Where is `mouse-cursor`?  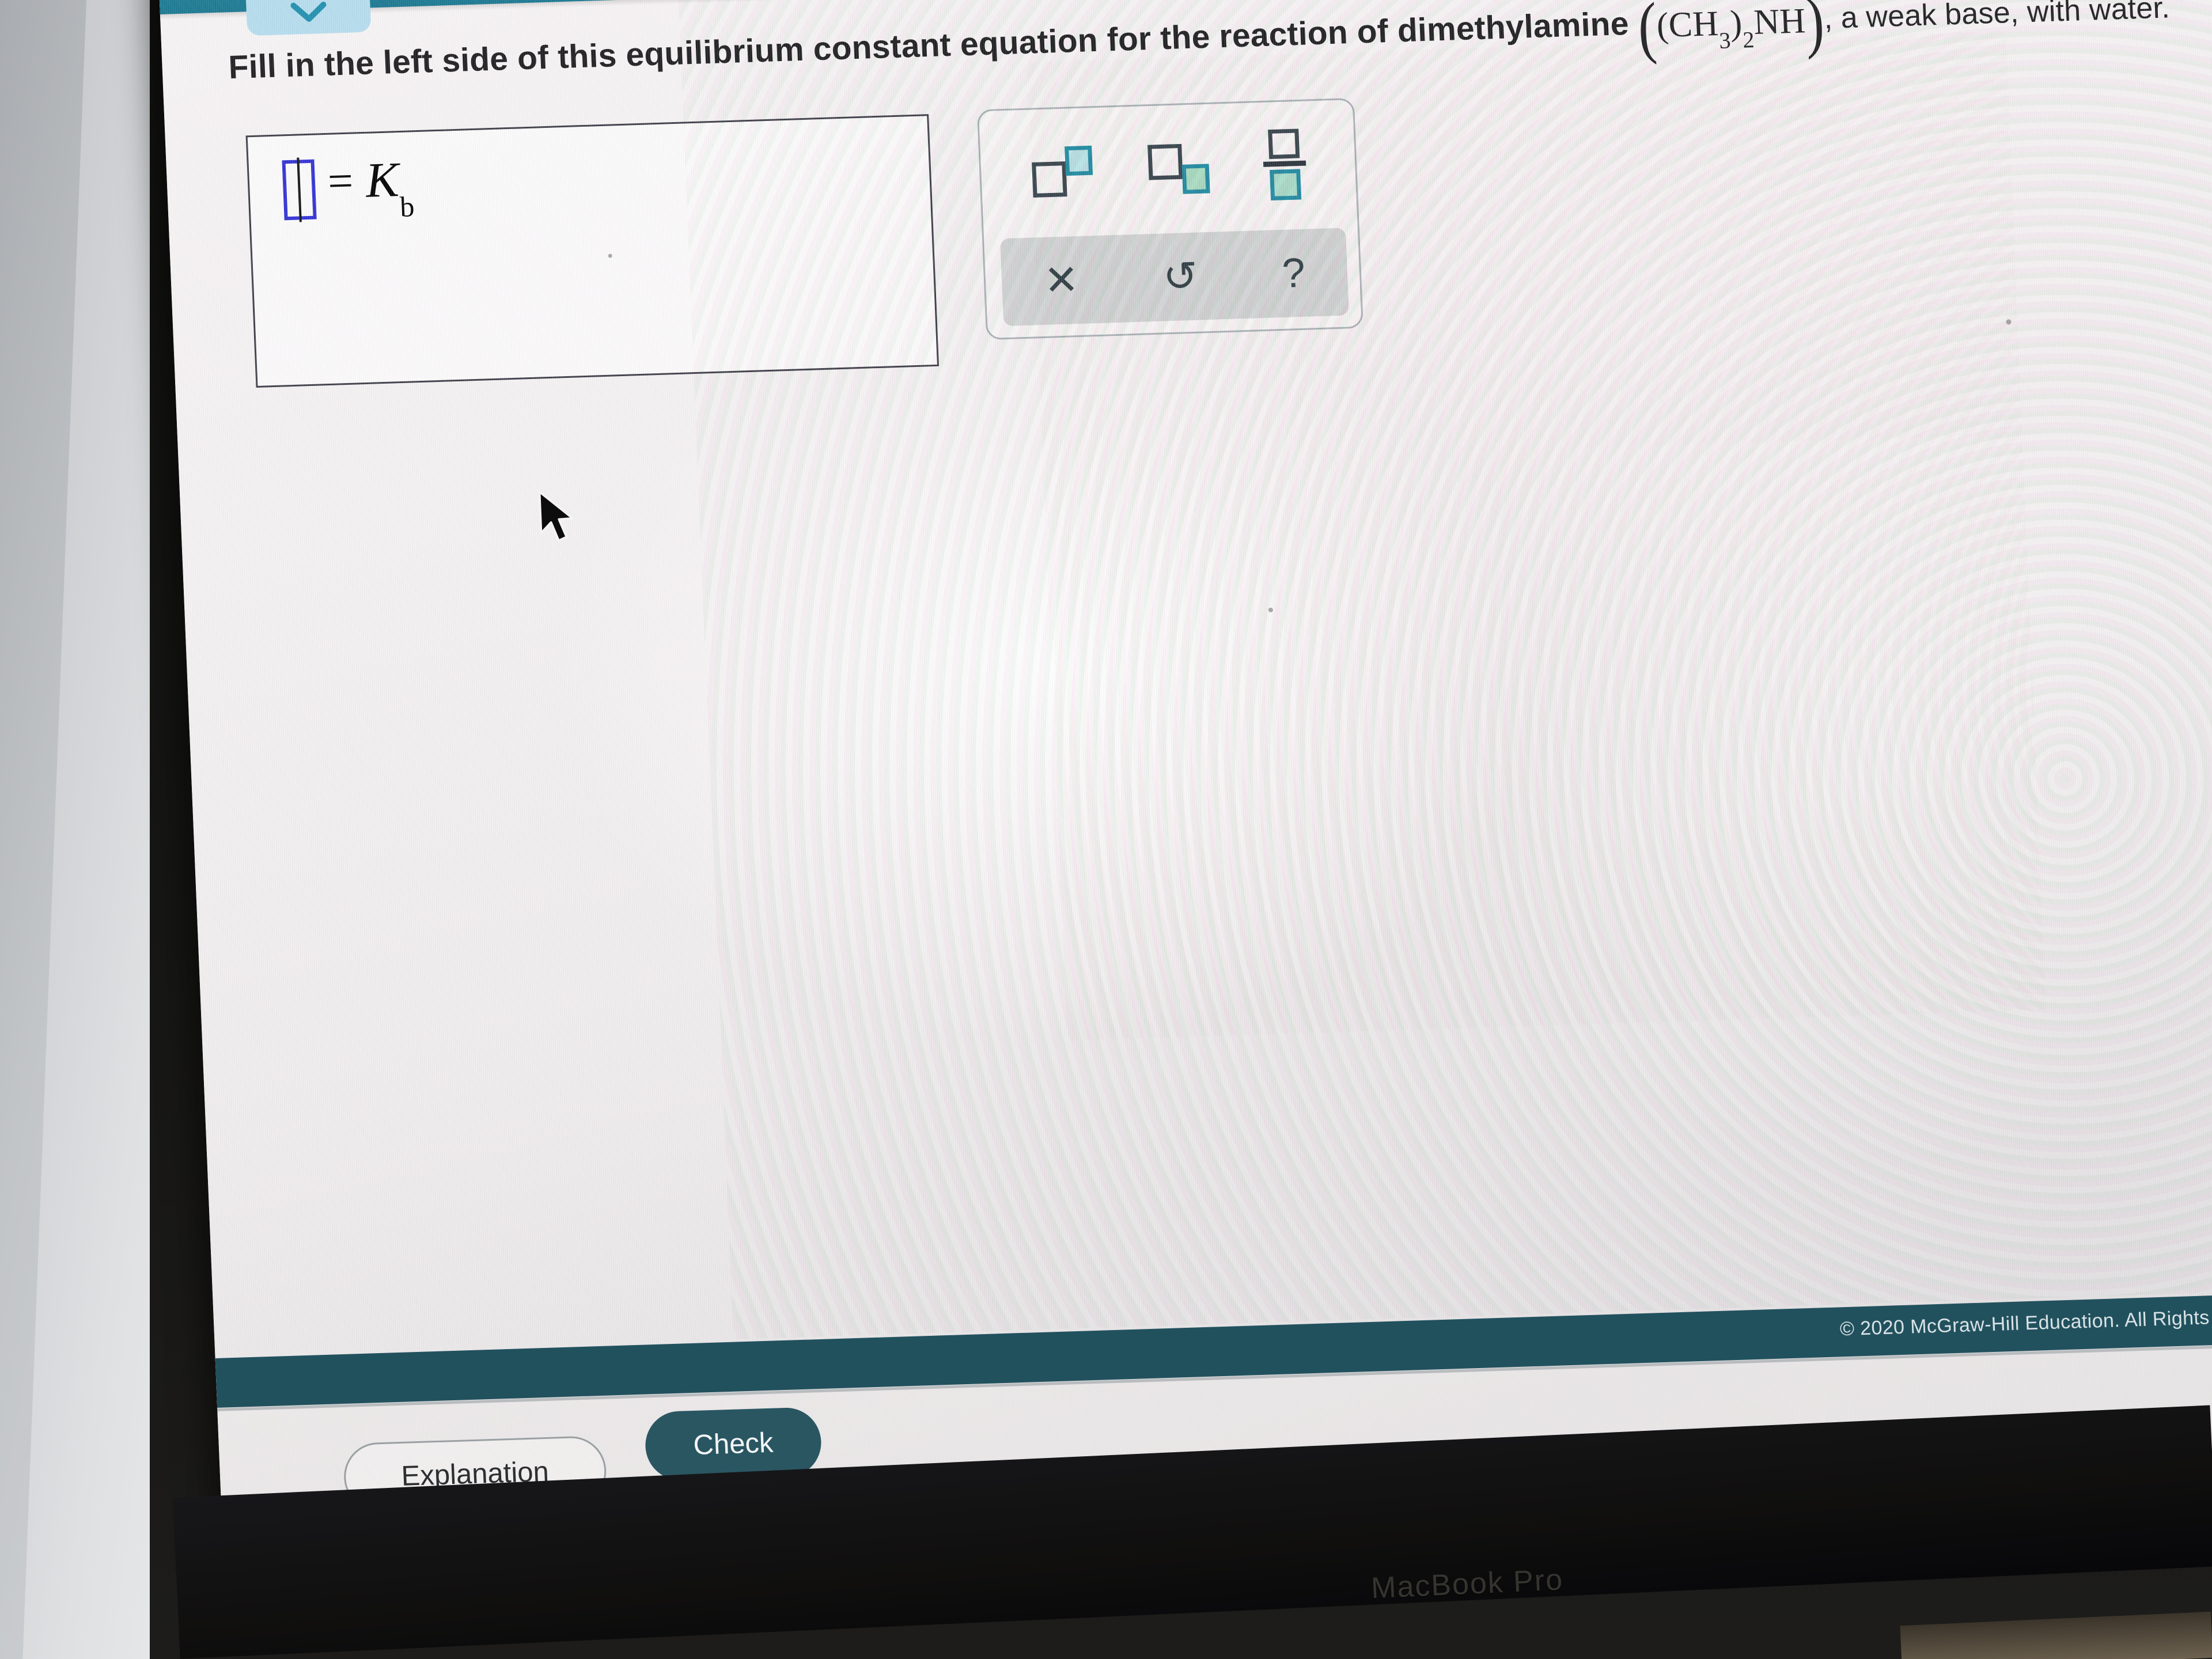 mouse-cursor is located at coordinates (556, 516).